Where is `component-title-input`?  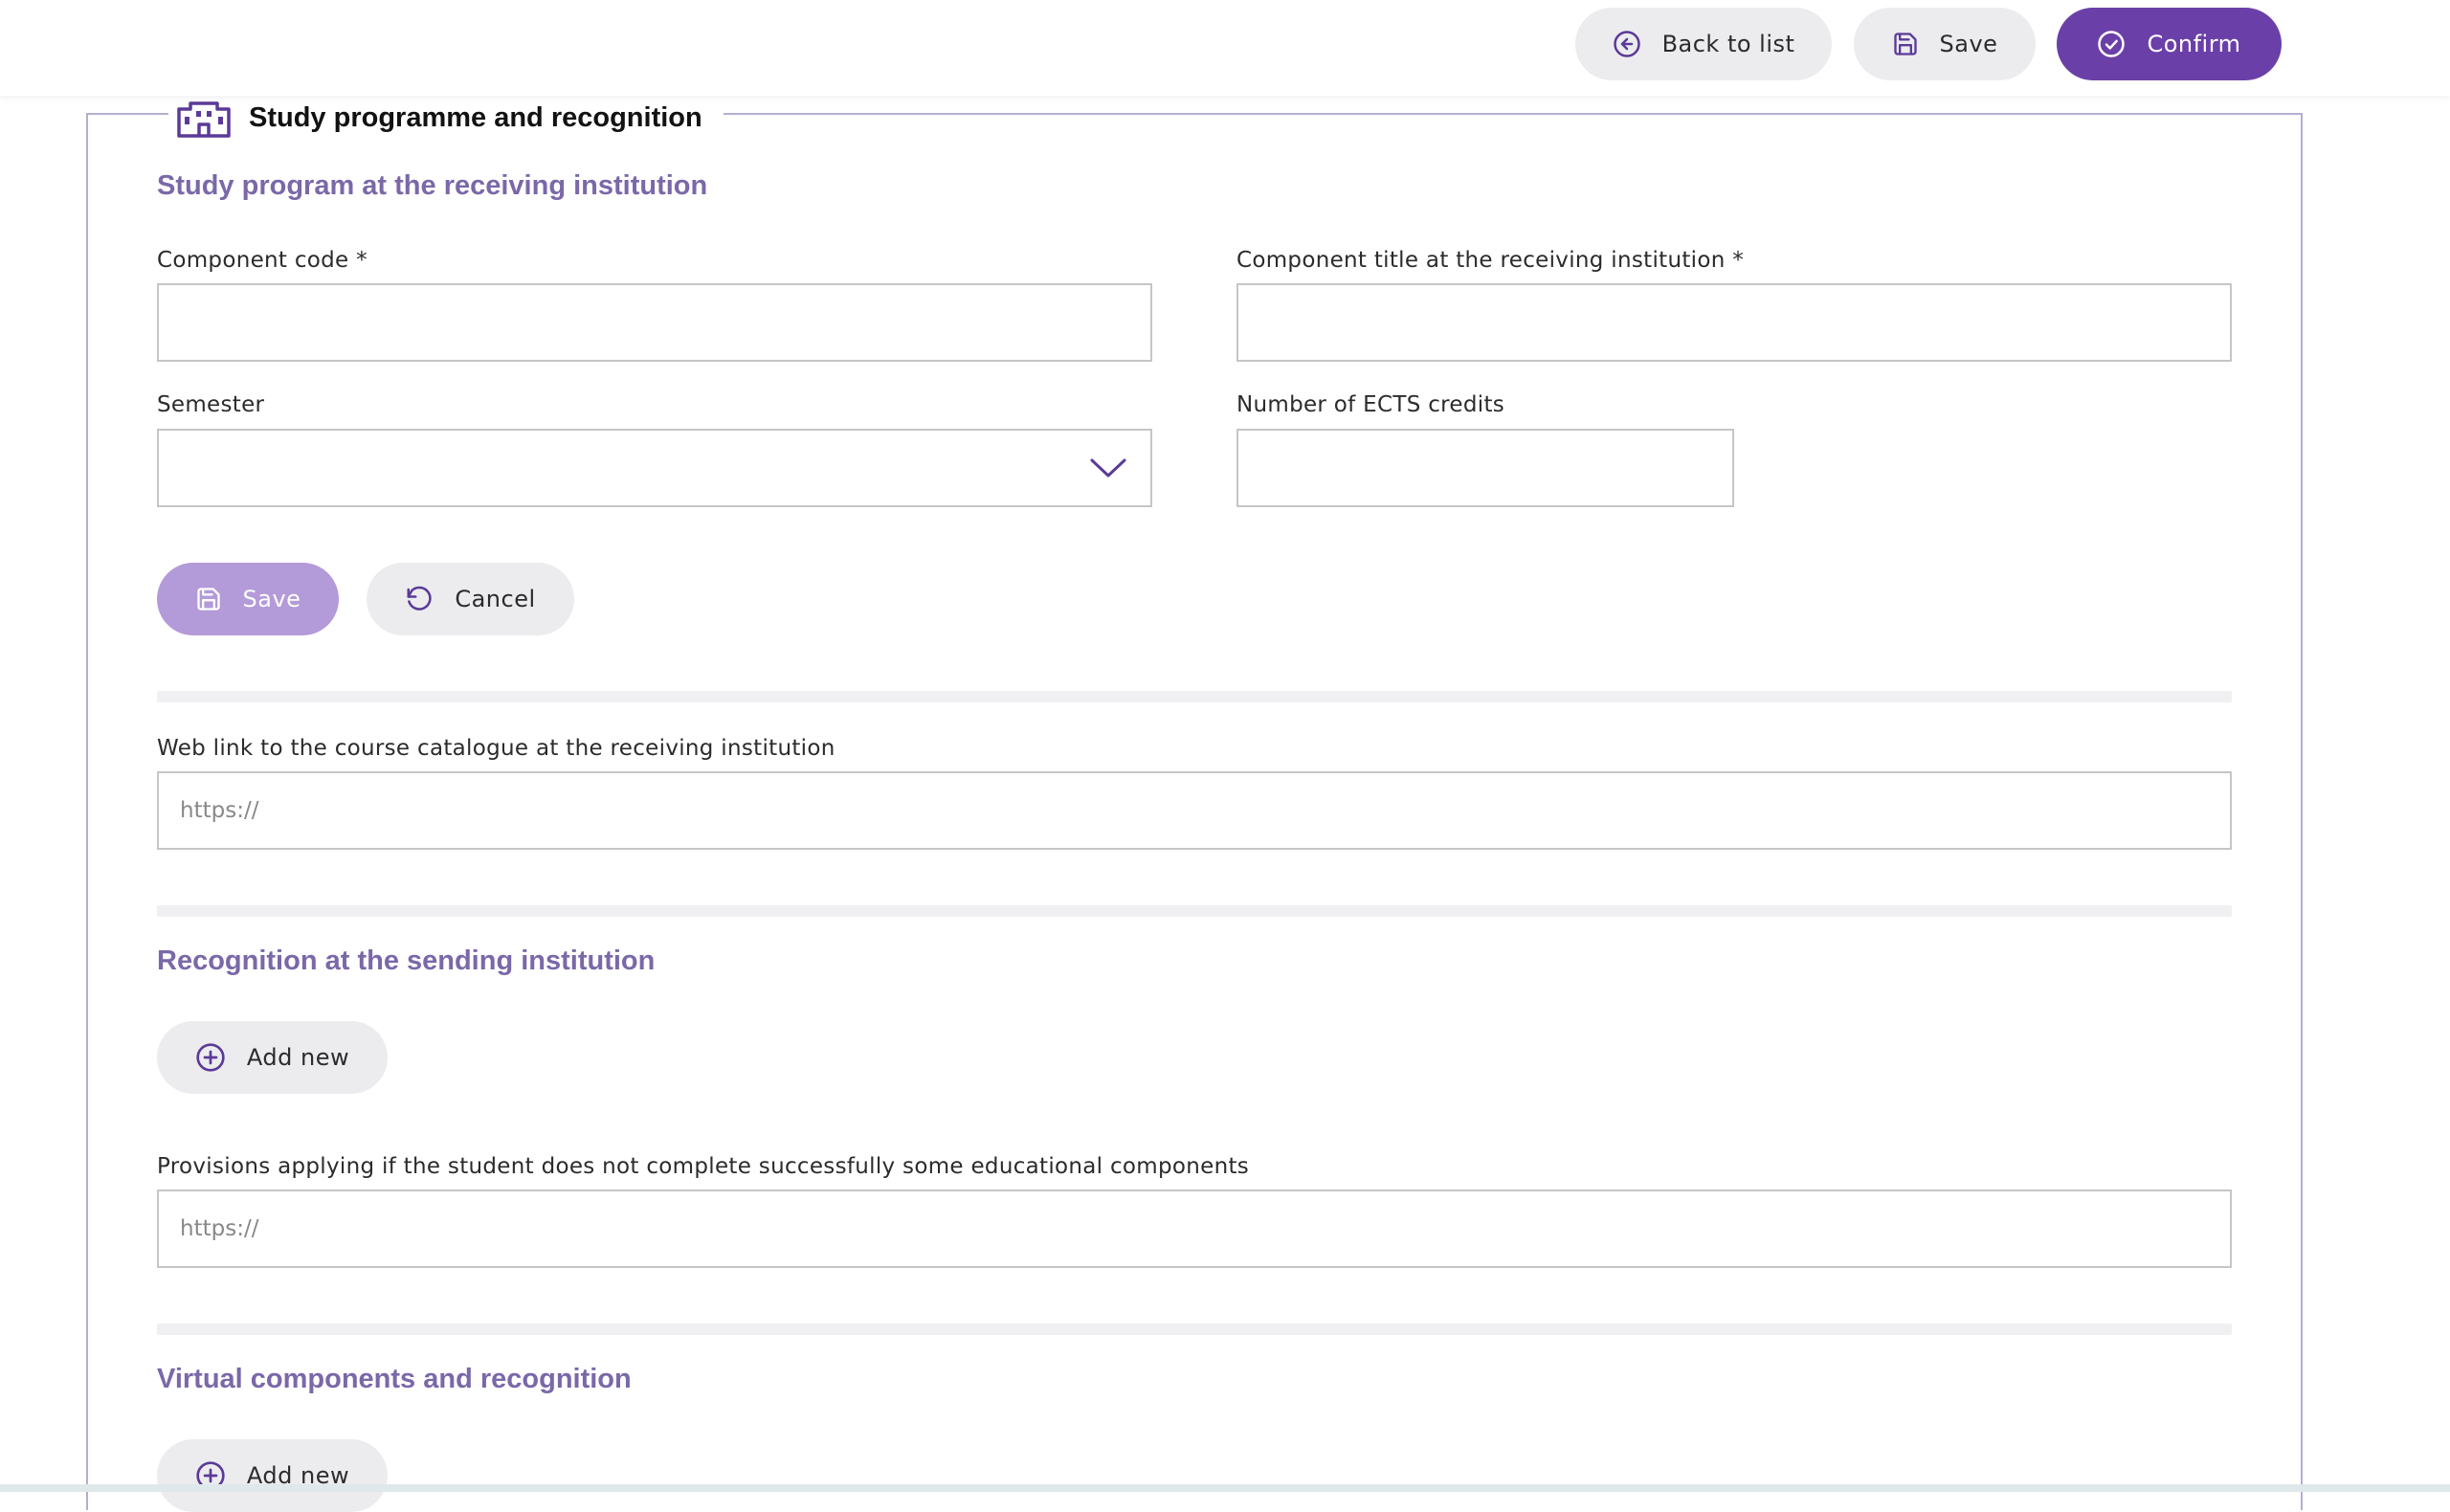 component-title-input is located at coordinates (1734, 322).